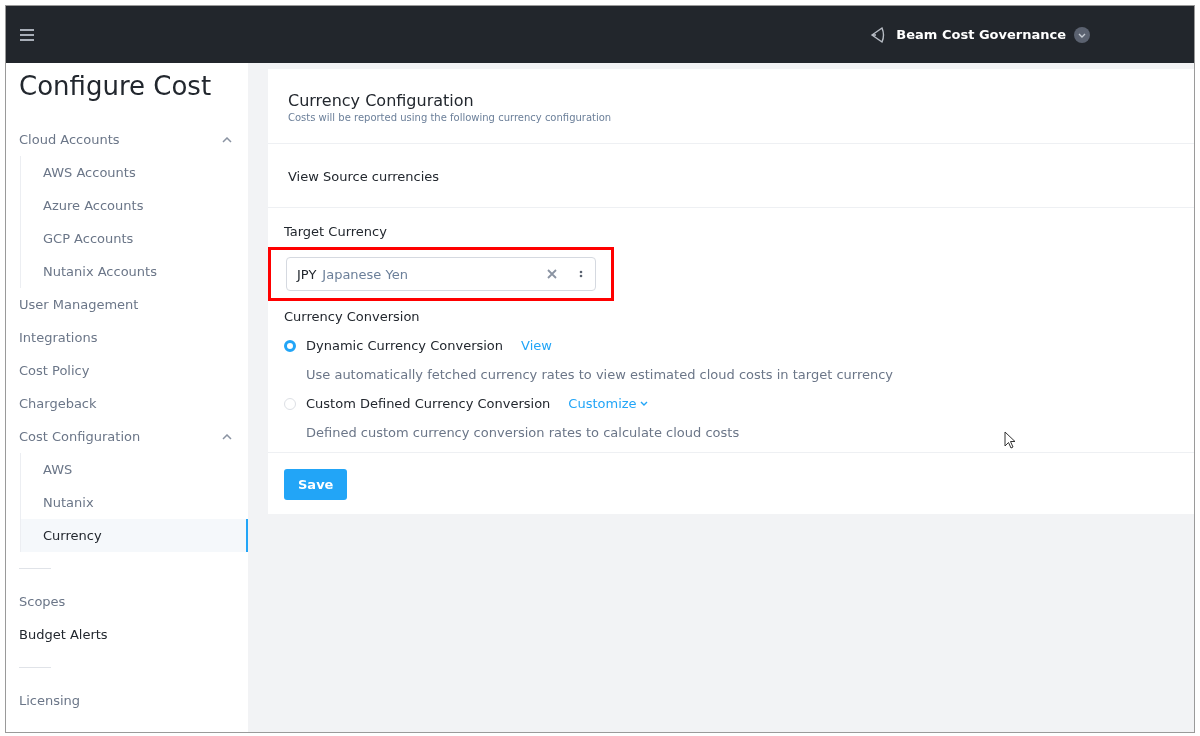 The height and width of the screenshot is (736, 1200). What do you see at coordinates (134, 271) in the screenshot?
I see `sidebar-item: Nutanix Accounts` at bounding box center [134, 271].